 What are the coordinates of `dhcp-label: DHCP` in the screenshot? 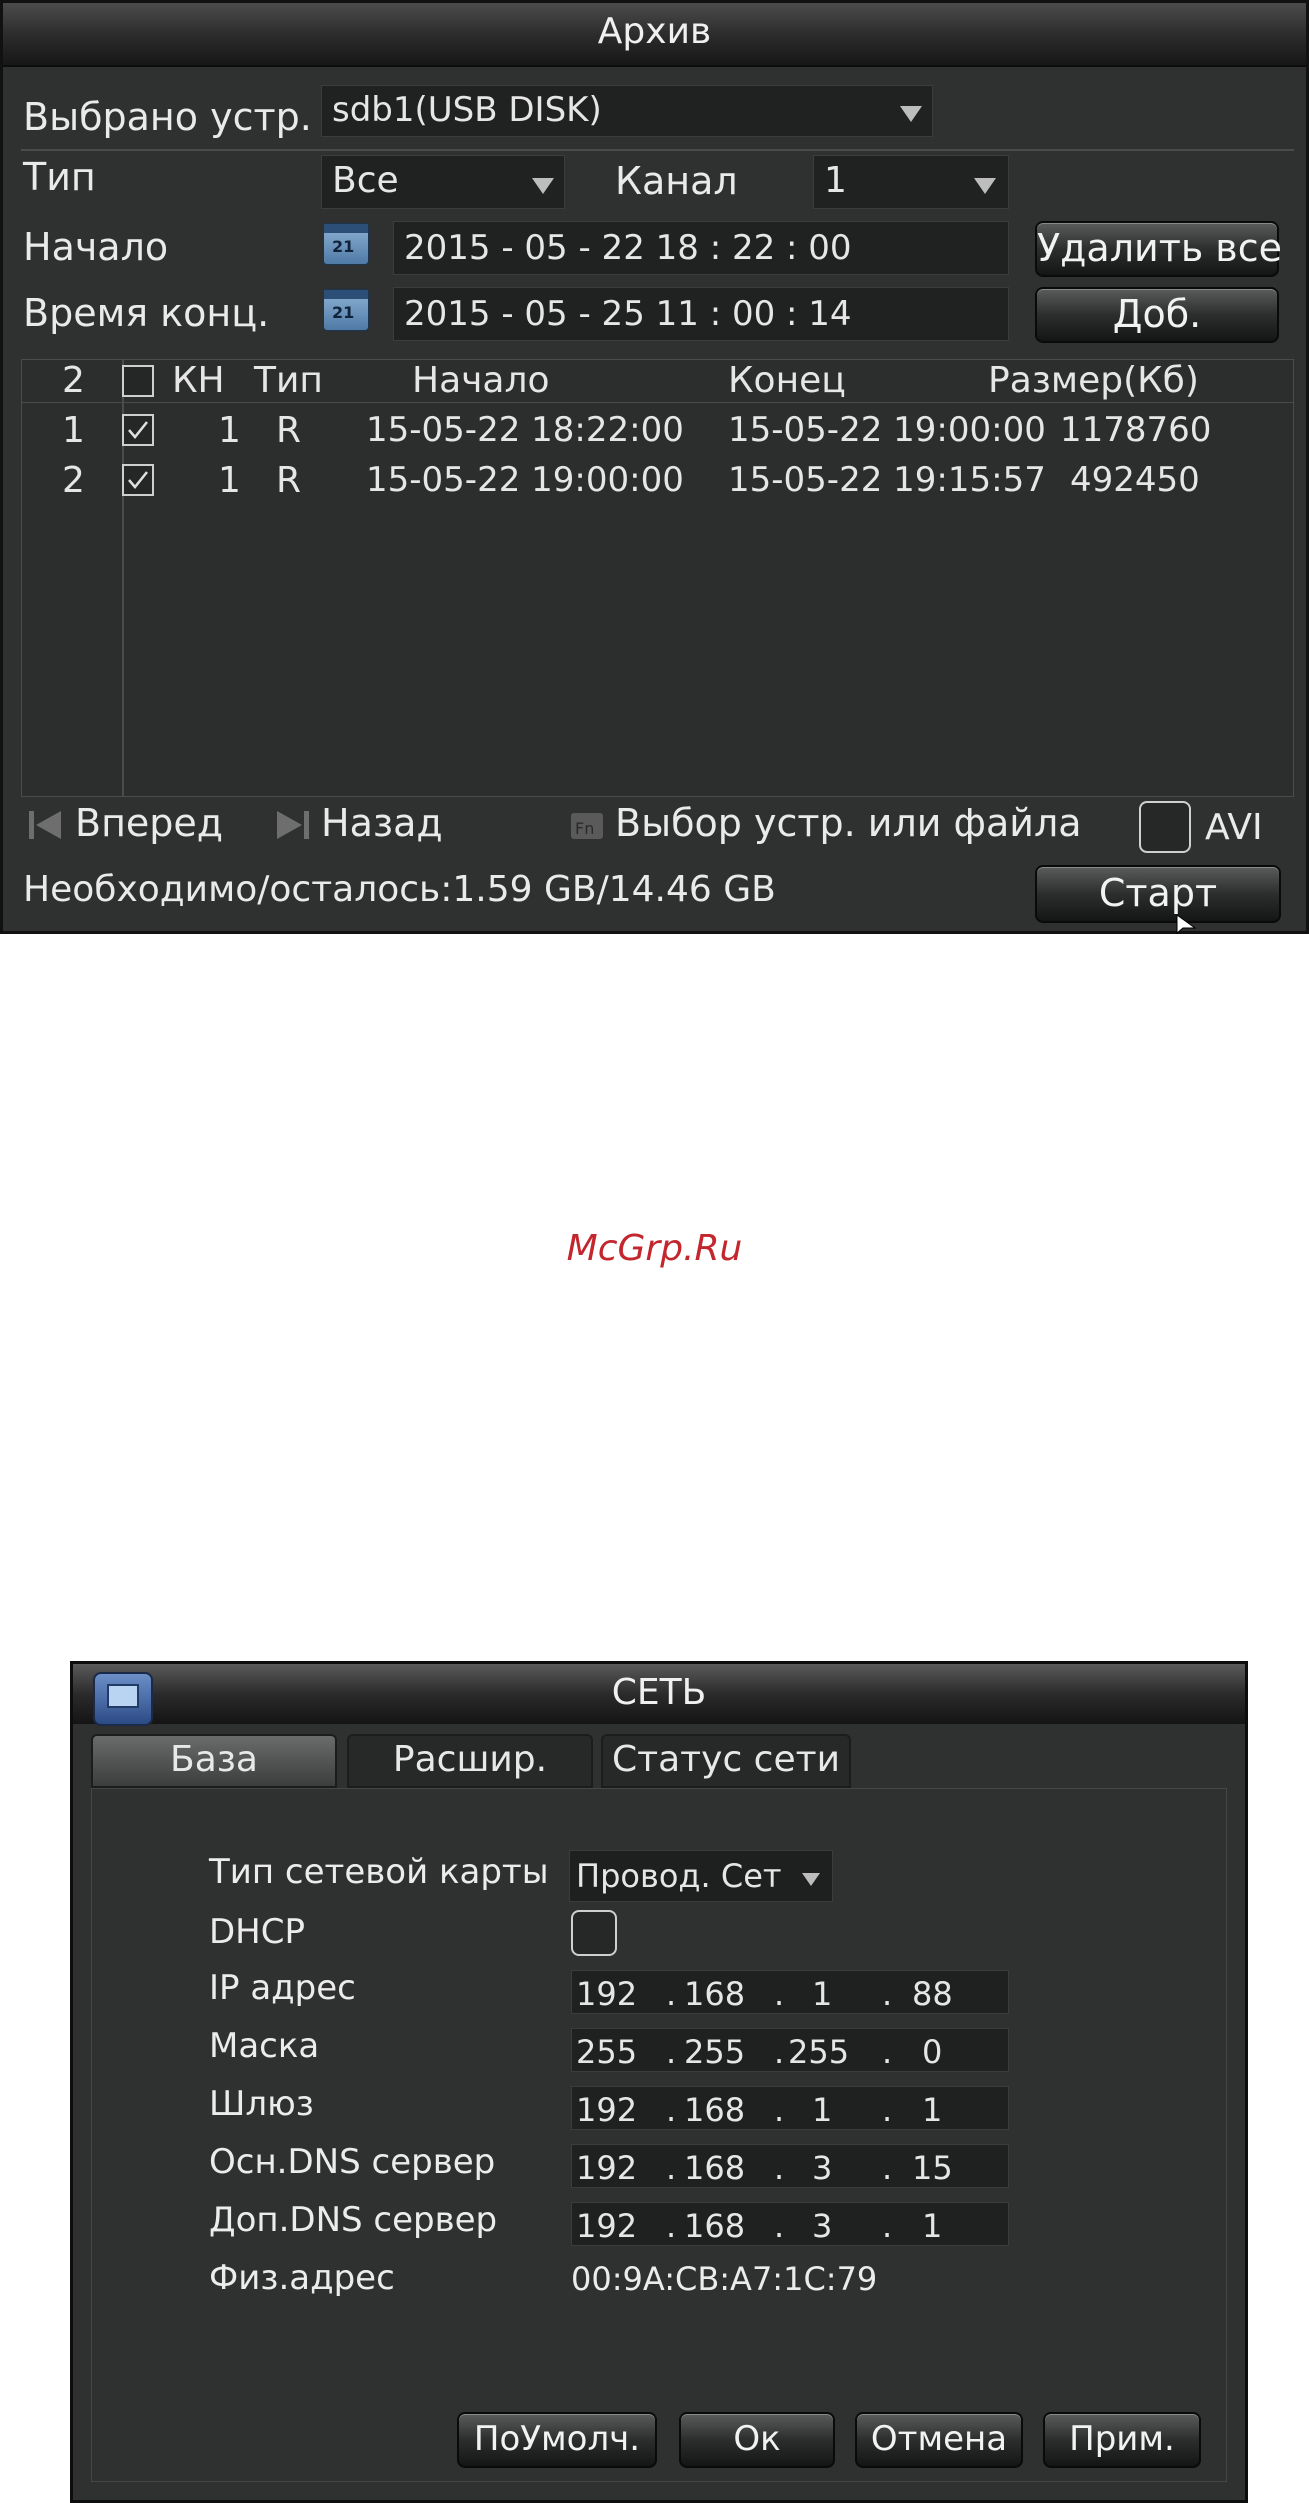 It's located at (257, 1932).